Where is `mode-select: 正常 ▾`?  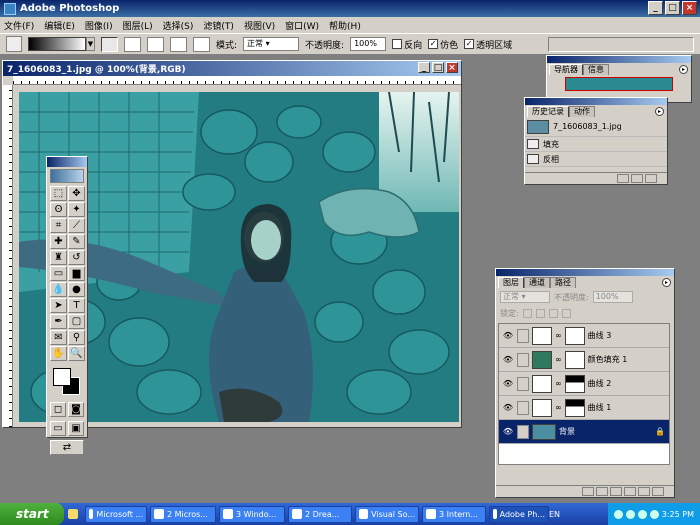 mode-select: 正常 ▾ is located at coordinates (271, 44).